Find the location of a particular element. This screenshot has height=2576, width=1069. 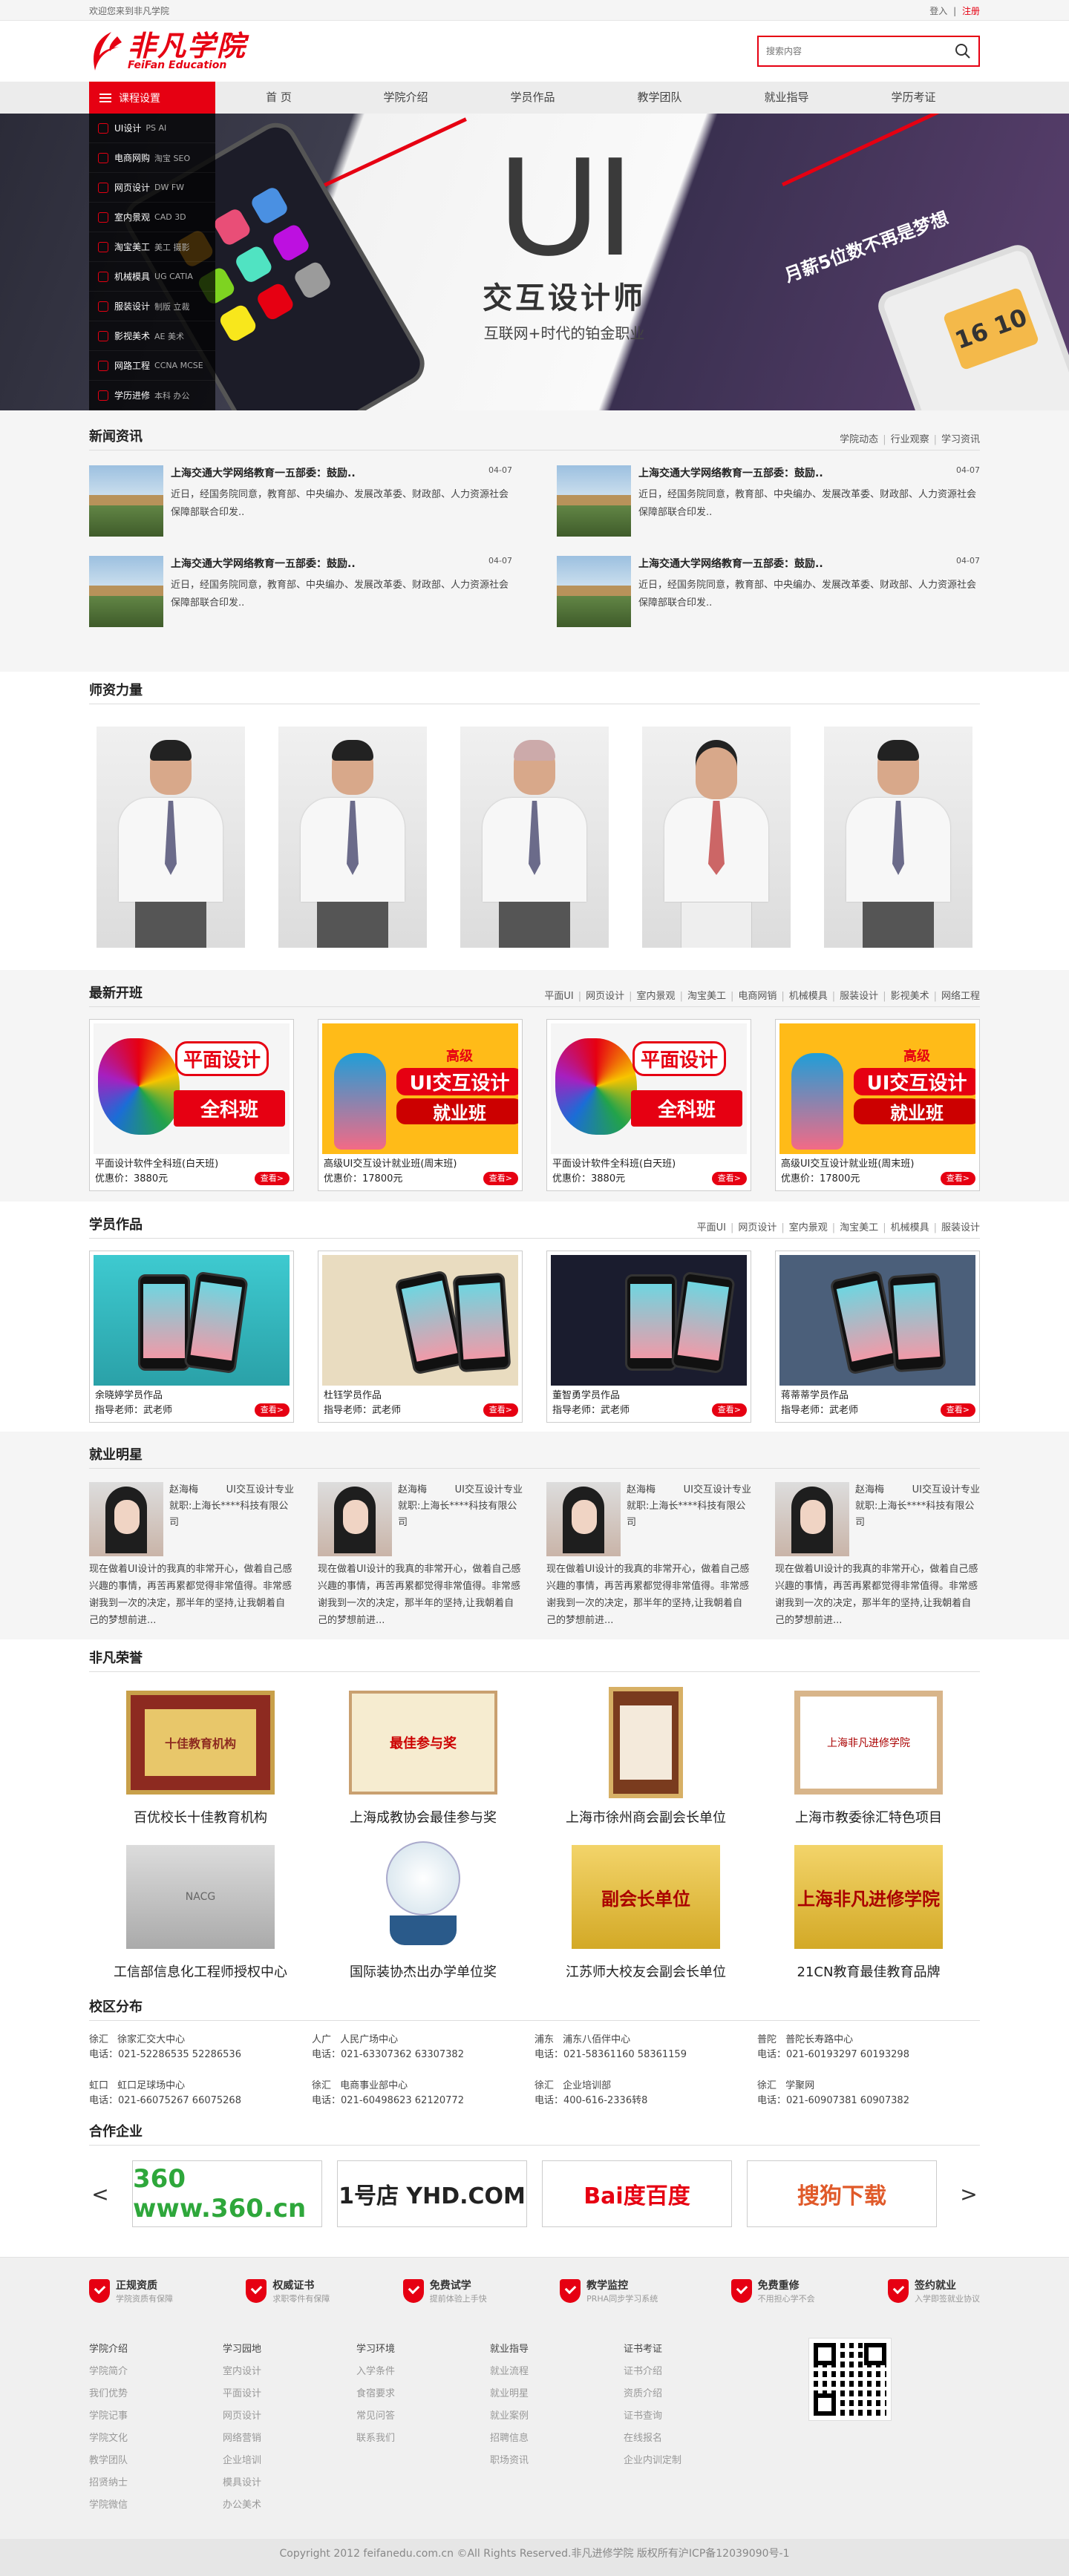

work-name: 董智勇学员作品 is located at coordinates (648, 1396).